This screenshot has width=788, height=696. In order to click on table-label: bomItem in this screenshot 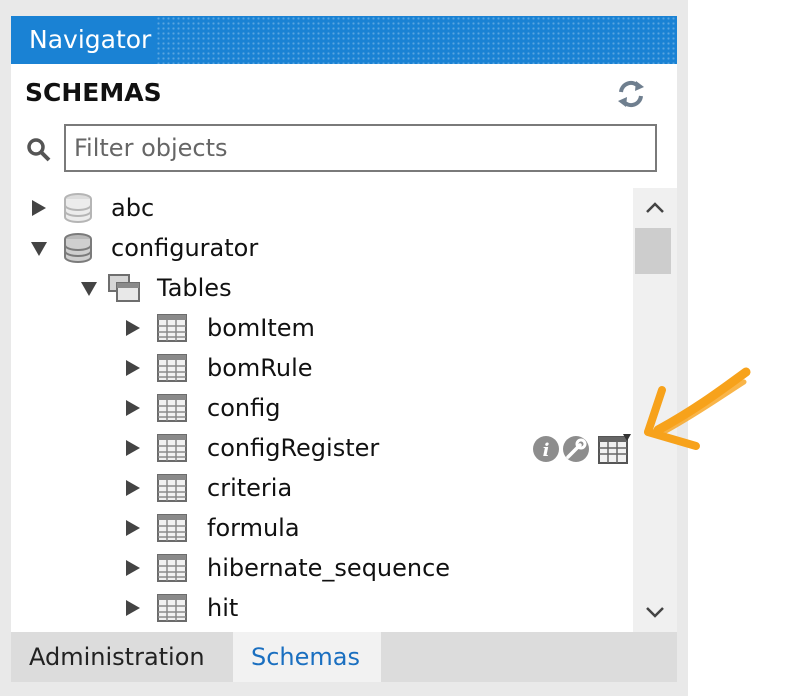, I will do `click(261, 328)`.